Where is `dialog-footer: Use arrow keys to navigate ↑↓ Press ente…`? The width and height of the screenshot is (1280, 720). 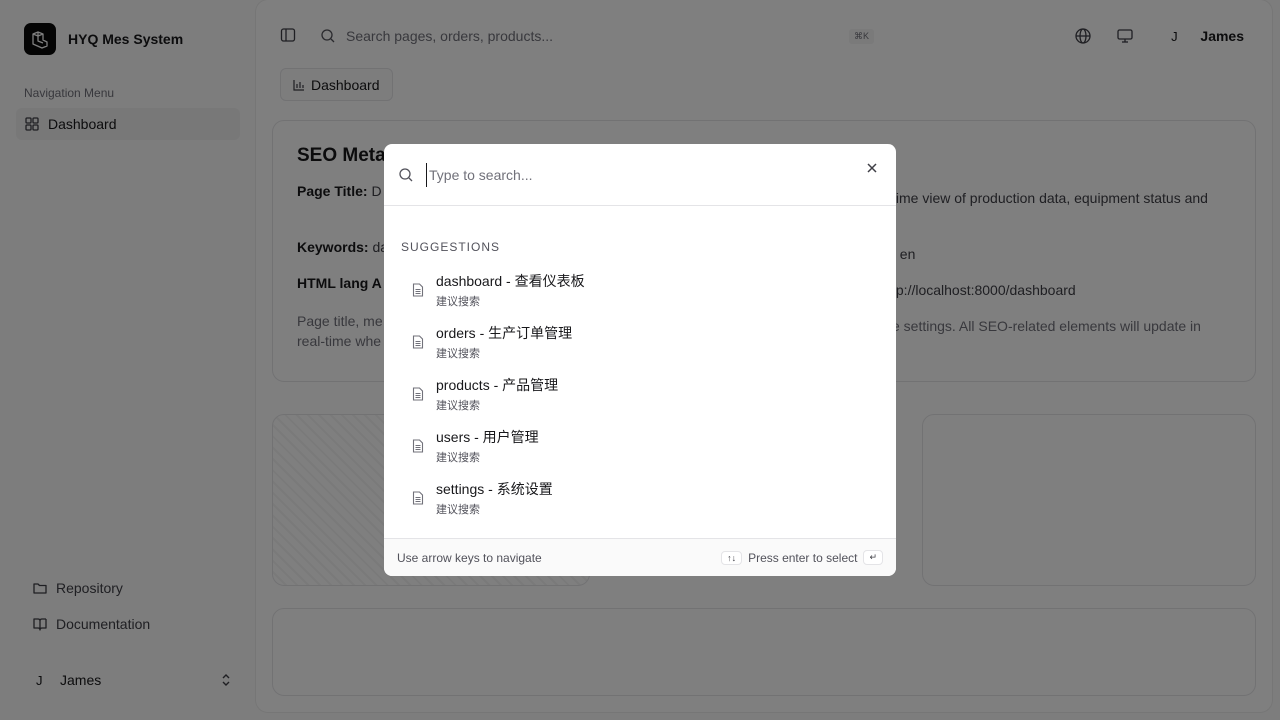
dialog-footer: Use arrow keys to navigate ↑↓ Press ente… is located at coordinates (640, 557).